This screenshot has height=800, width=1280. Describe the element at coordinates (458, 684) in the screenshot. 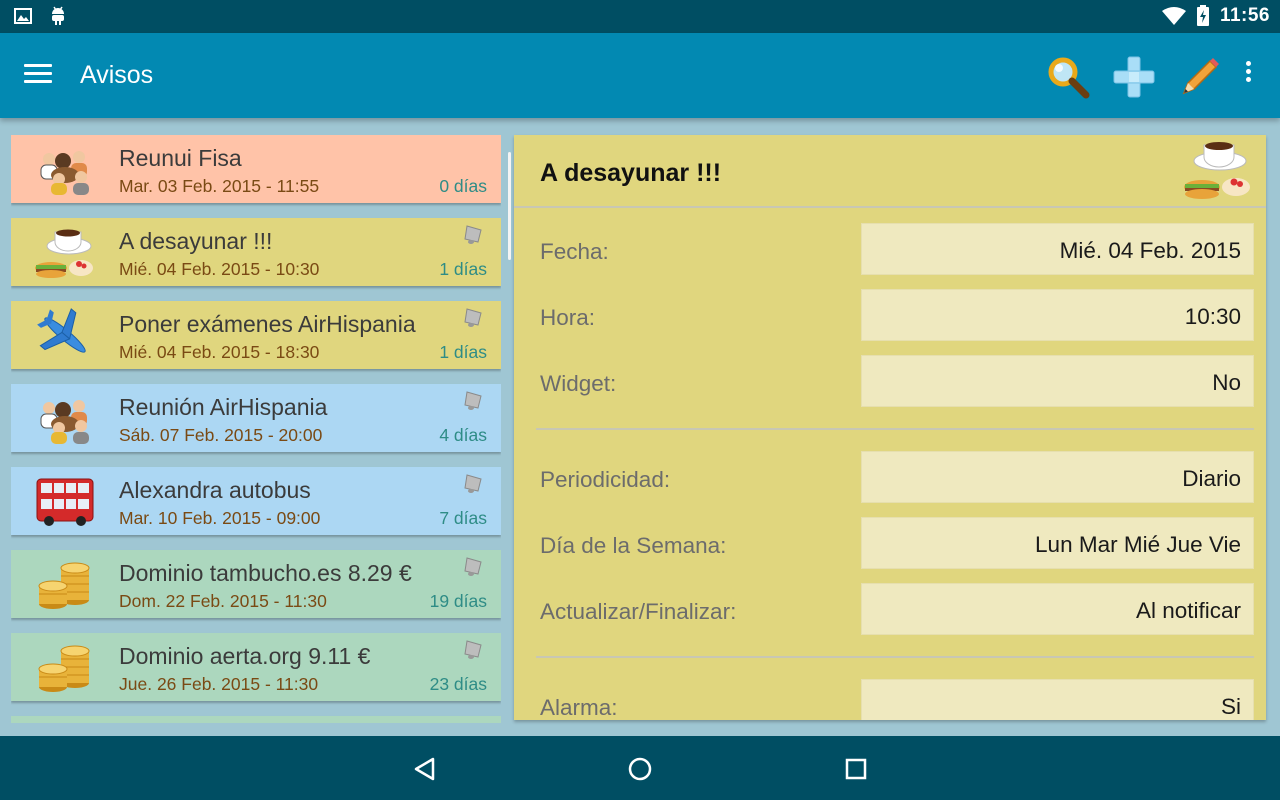

I see `item-days: 23 días` at that location.